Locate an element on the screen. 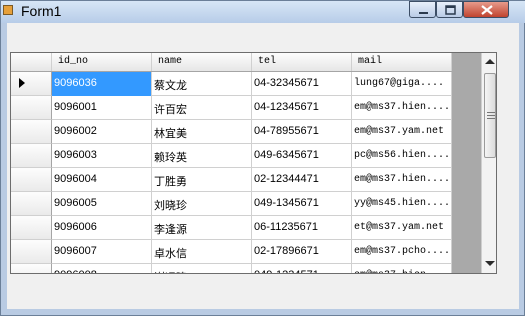 This screenshot has width=525, height=316. vertical-scrollbar is located at coordinates (488, 163).